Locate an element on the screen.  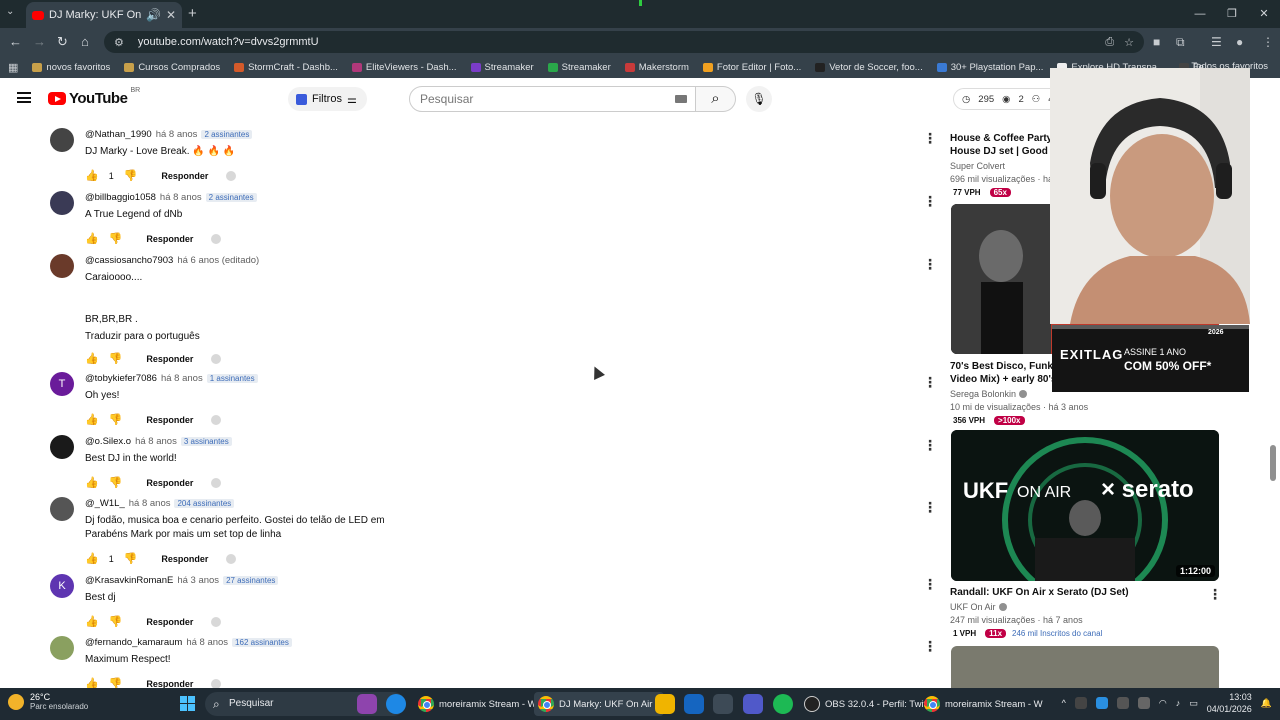
video-thumbnail is located at coordinates (1085, 667).